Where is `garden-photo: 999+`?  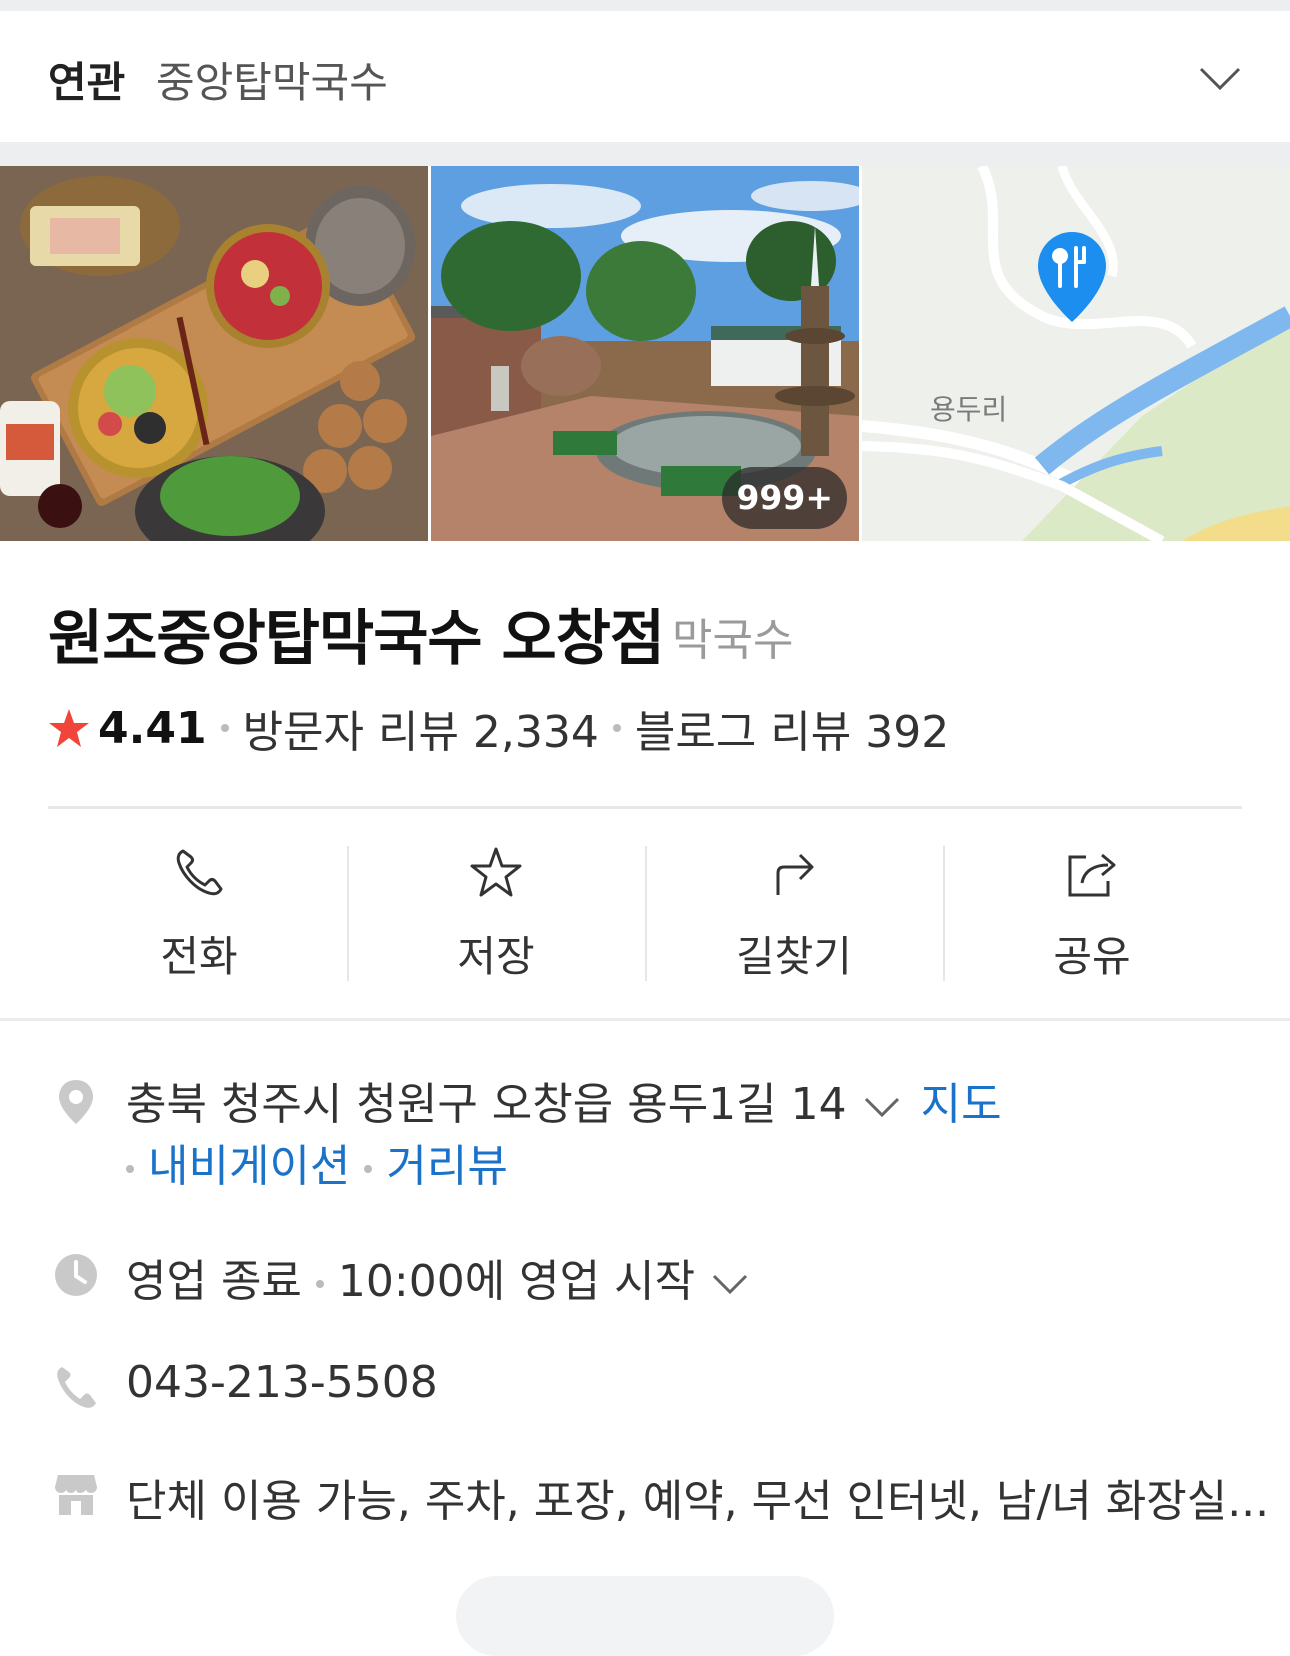
garden-photo: 999+ is located at coordinates (645, 353).